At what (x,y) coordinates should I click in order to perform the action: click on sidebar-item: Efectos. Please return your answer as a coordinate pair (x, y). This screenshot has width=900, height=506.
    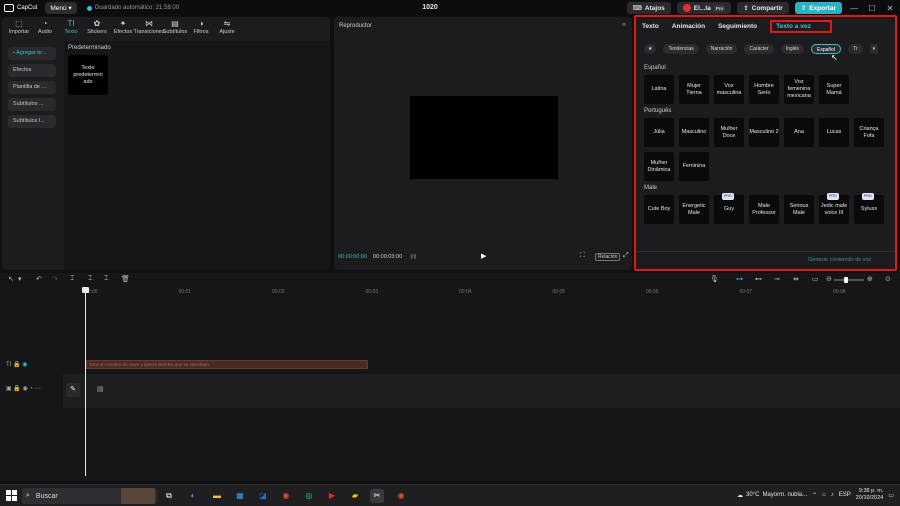
    Looking at the image, I should click on (32, 70).